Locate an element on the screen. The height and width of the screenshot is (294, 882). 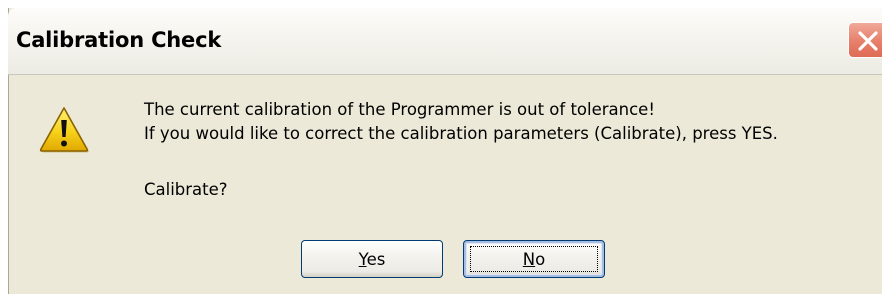
question-text: Calibrate? is located at coordinates (186, 189).